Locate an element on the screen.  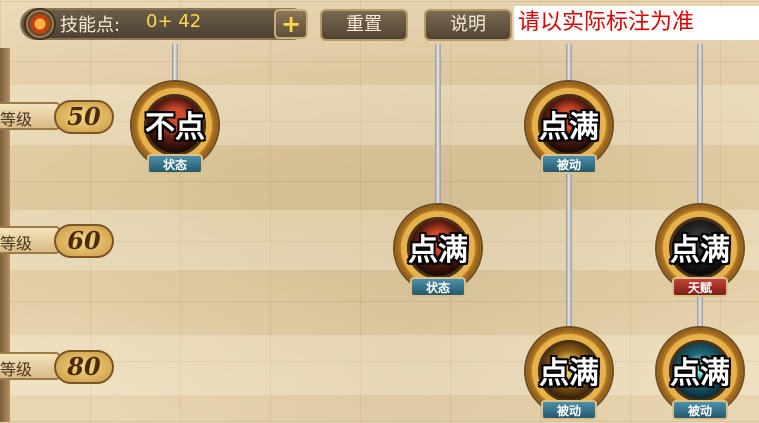
add-points-button: + is located at coordinates (291, 24).